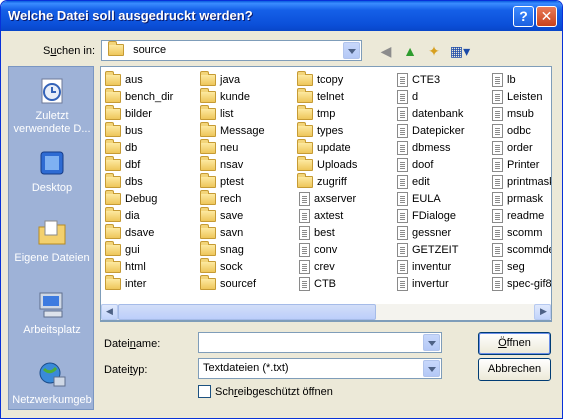 This screenshot has height=419, width=563. Describe the element at coordinates (514, 343) in the screenshot. I see `open-button: Öffnen` at that location.